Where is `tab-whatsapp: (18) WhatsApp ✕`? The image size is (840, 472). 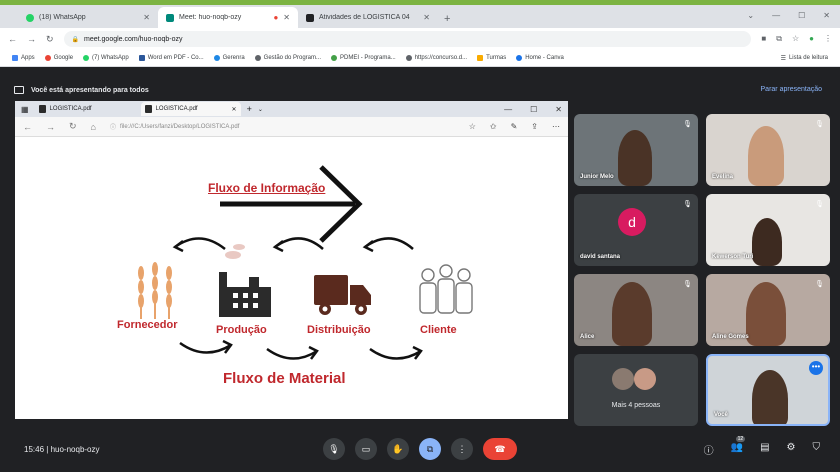
tab-whatsapp: (18) WhatsApp ✕ is located at coordinates (88, 17).